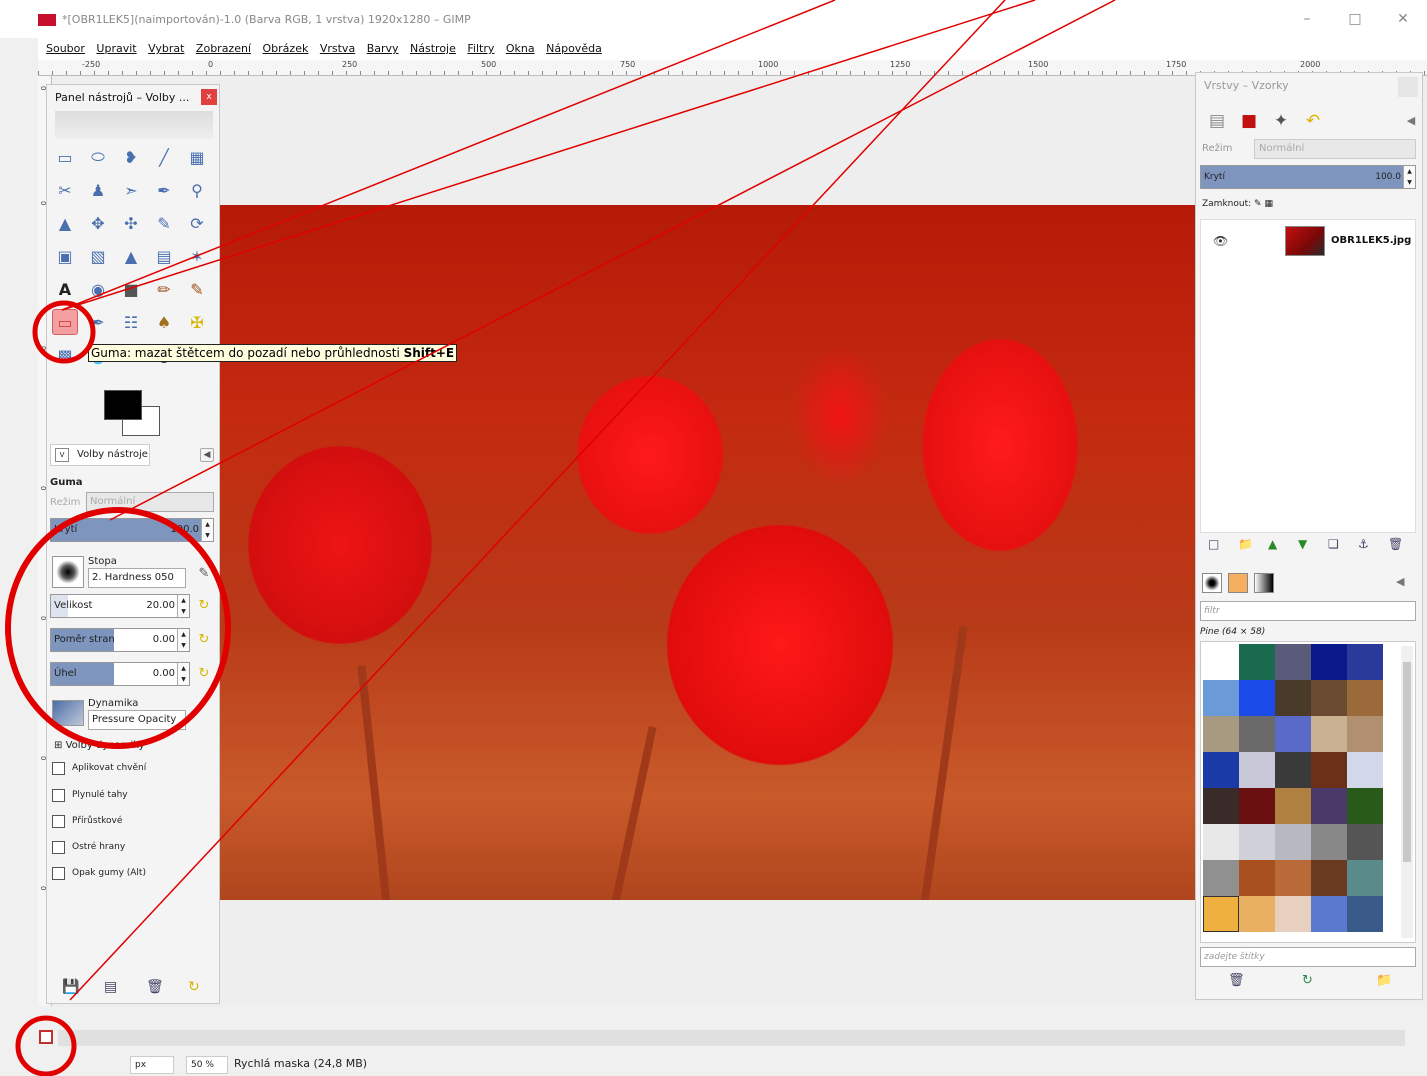 The image size is (1427, 1076). I want to click on layer-mode-select: Normální, so click(1335, 149).